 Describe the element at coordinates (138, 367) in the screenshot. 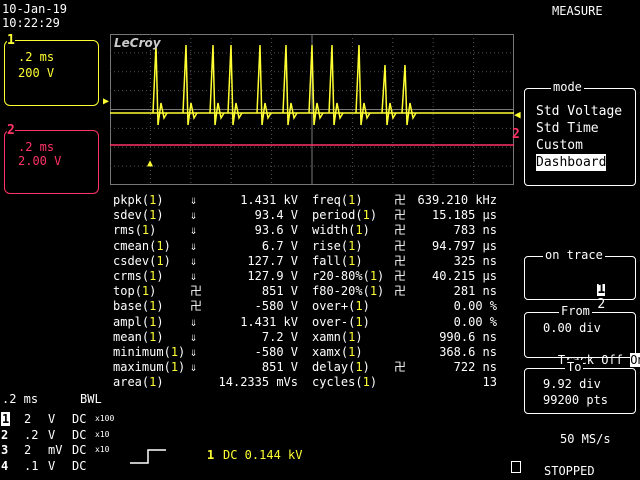

I see `measurement-name: maximum` at that location.